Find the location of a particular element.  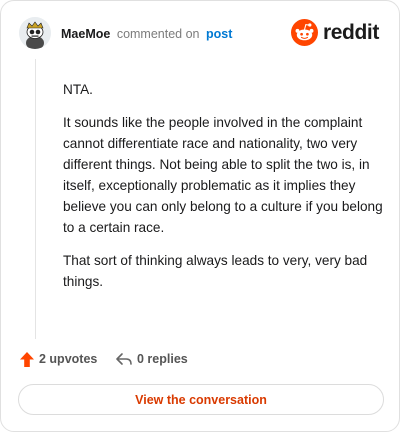

reply-button: 0 replies is located at coordinates (151, 359).